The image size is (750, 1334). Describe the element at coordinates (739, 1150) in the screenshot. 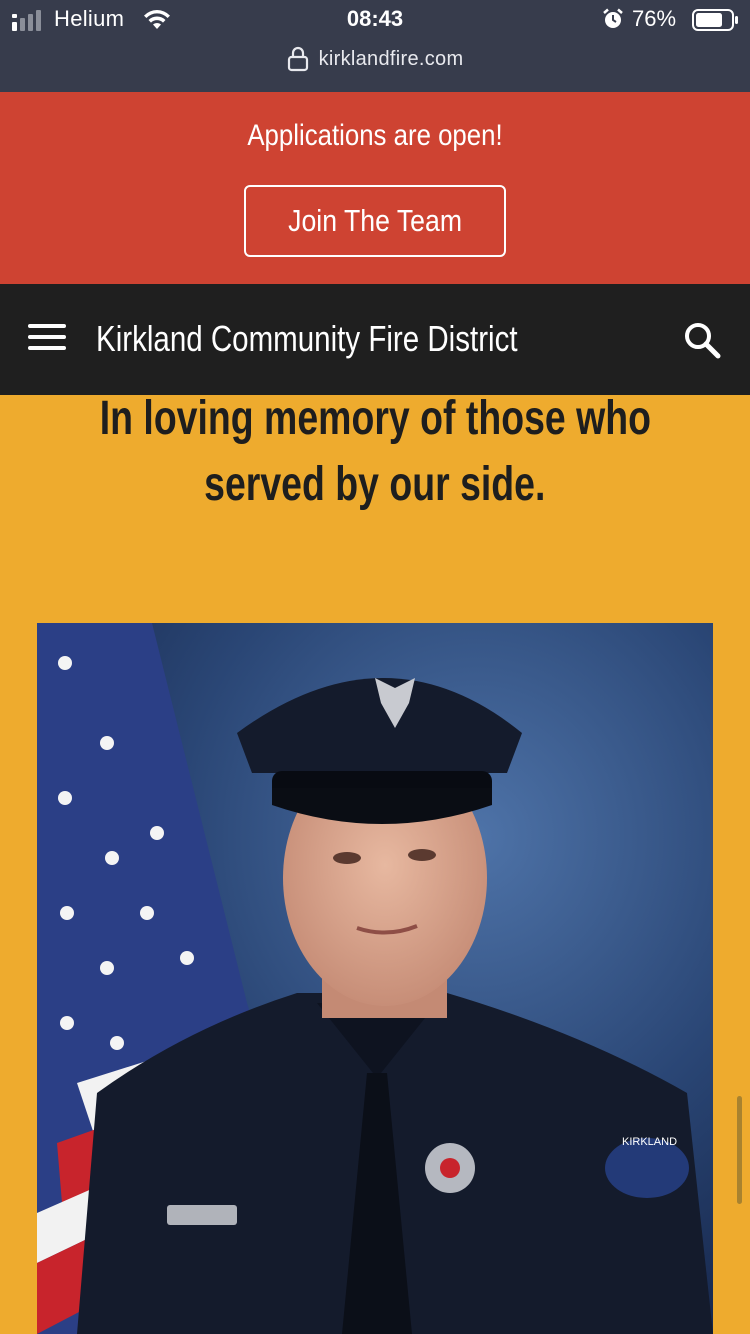

I see `scrollbar` at that location.